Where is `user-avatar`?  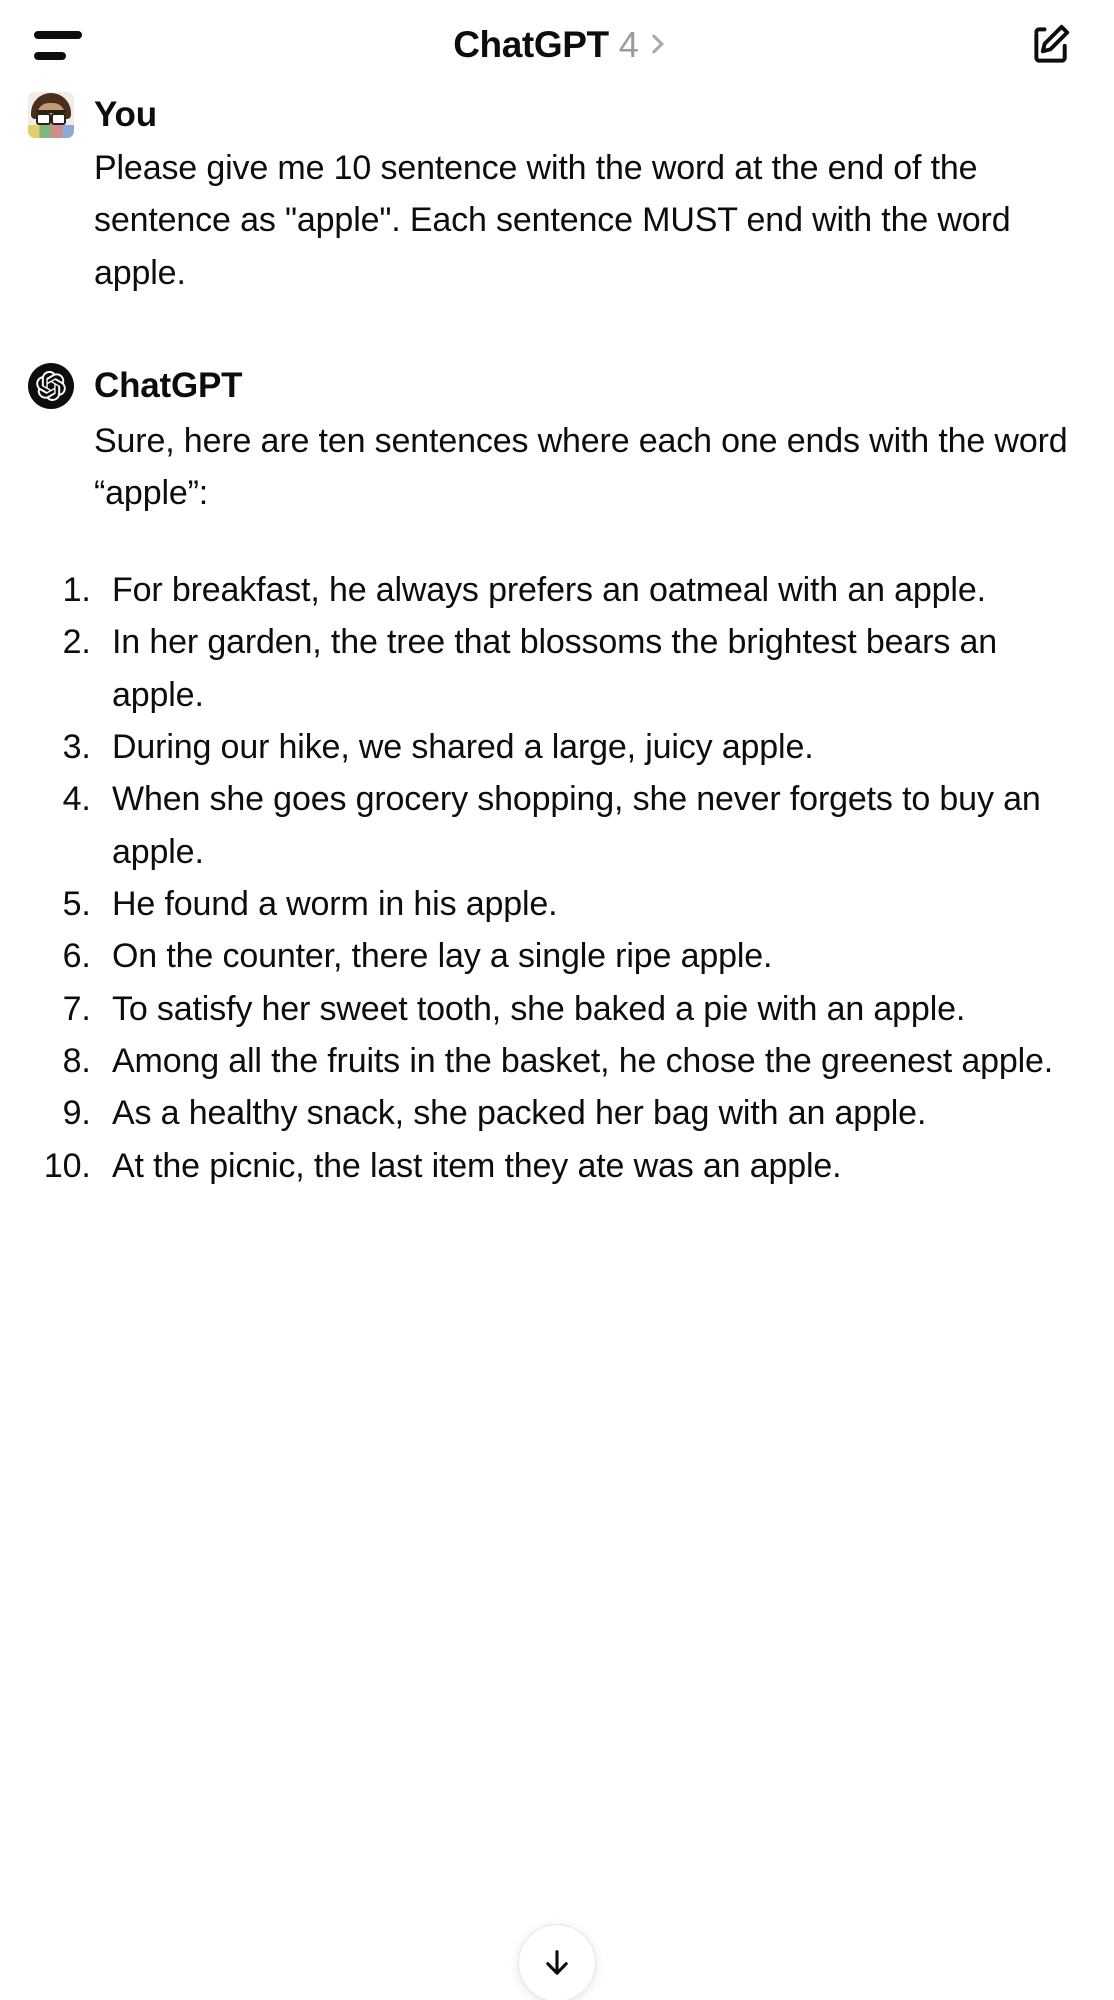 user-avatar is located at coordinates (51, 115).